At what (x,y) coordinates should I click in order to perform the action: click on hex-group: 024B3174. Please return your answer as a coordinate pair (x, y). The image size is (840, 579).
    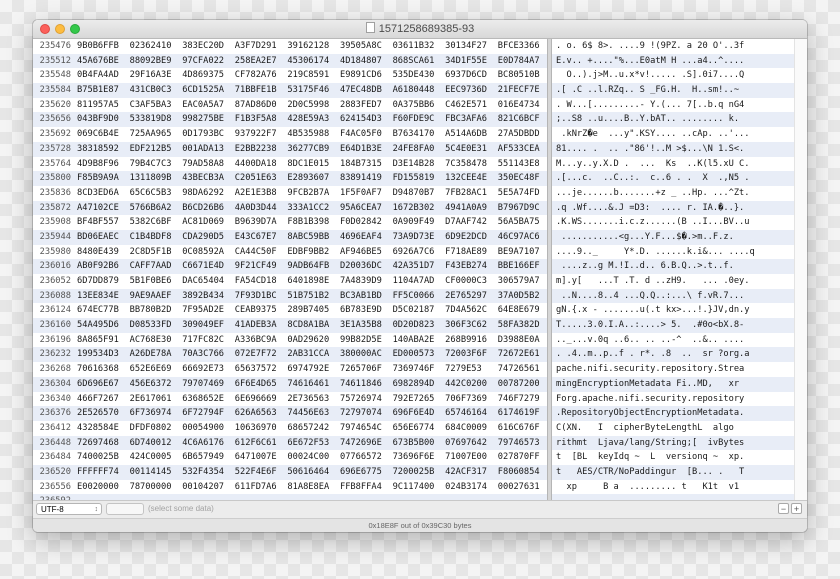
    Looking at the image, I should click on (471, 487).